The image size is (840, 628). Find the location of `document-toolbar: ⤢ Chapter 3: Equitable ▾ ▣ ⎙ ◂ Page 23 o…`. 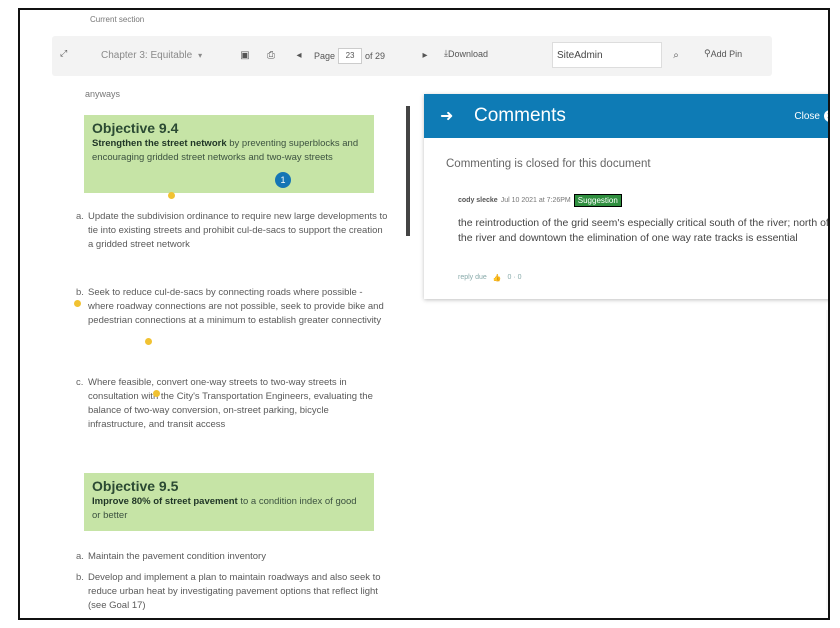

document-toolbar: ⤢ Chapter 3: Equitable ▾ ▣ ⎙ ◂ Page 23 o… is located at coordinates (412, 56).